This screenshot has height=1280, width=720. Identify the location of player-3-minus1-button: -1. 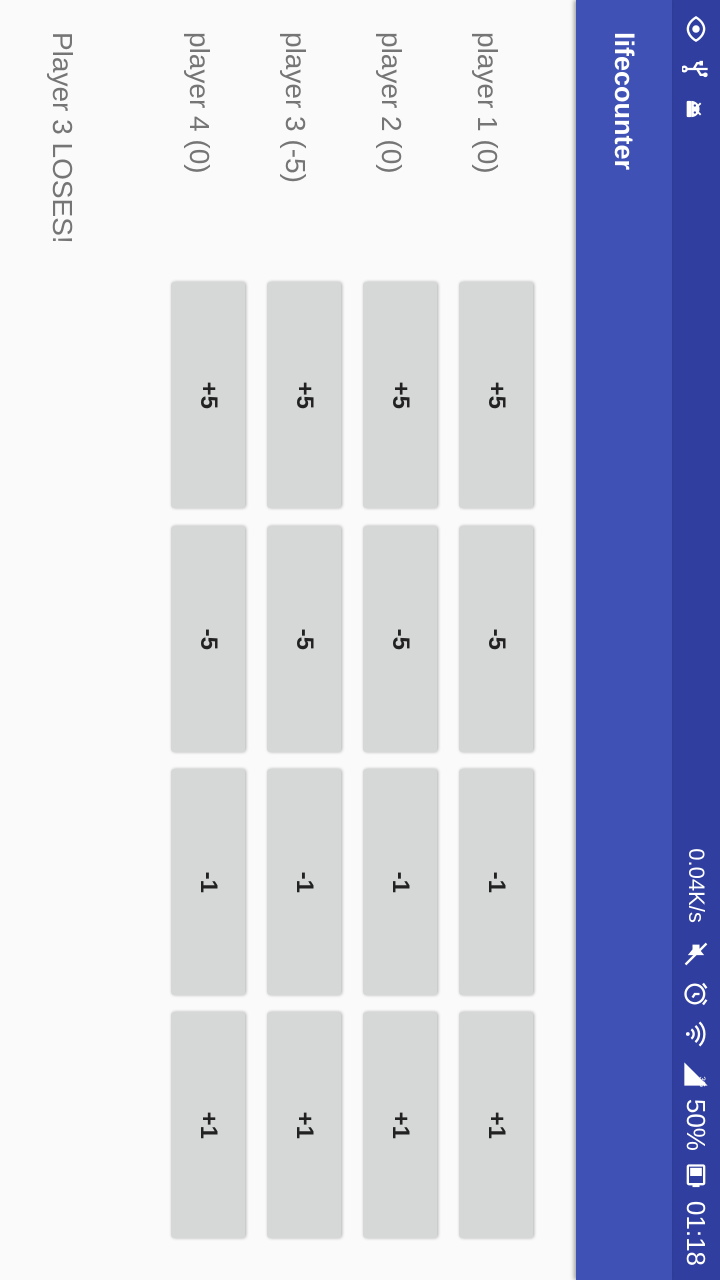
(304, 882).